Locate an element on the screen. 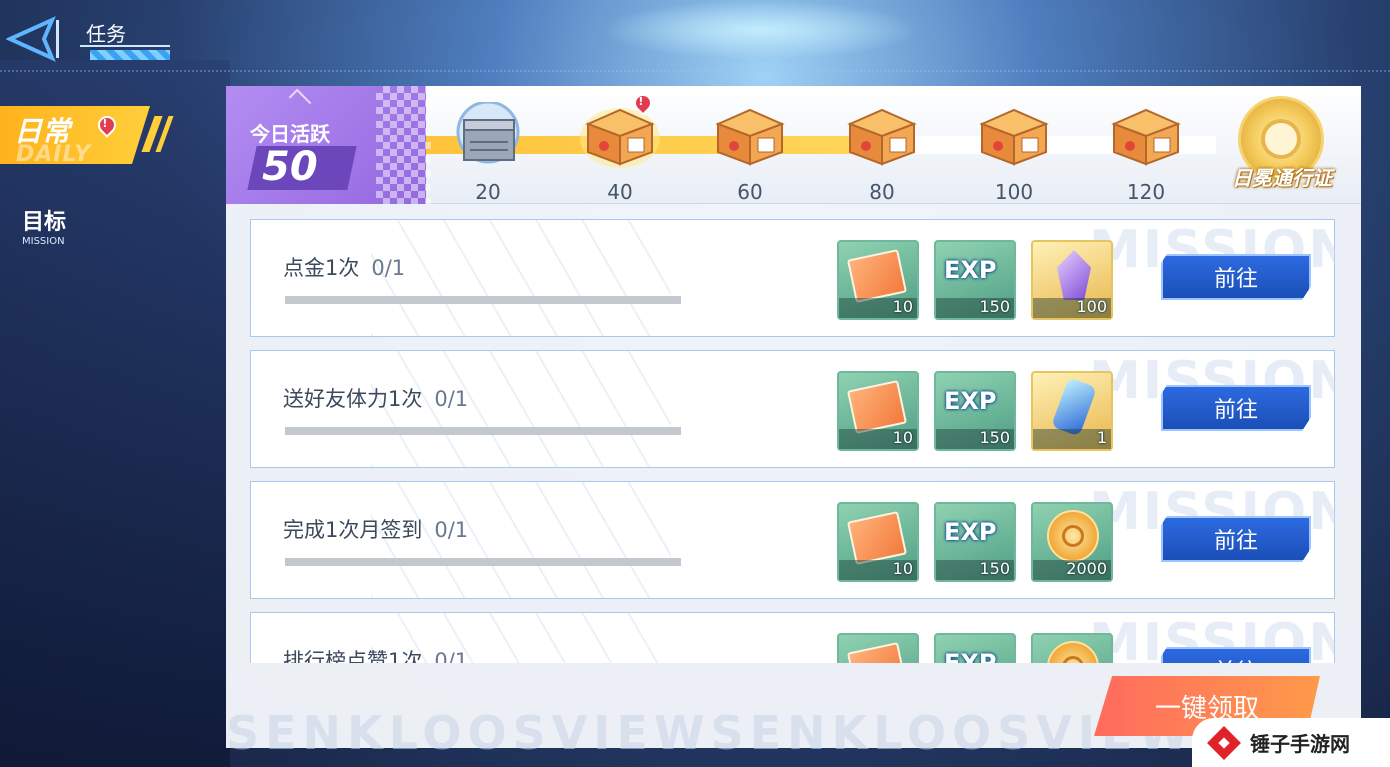 The width and height of the screenshot is (1390, 767). task-name: 点金1次 0/1 is located at coordinates (344, 267).